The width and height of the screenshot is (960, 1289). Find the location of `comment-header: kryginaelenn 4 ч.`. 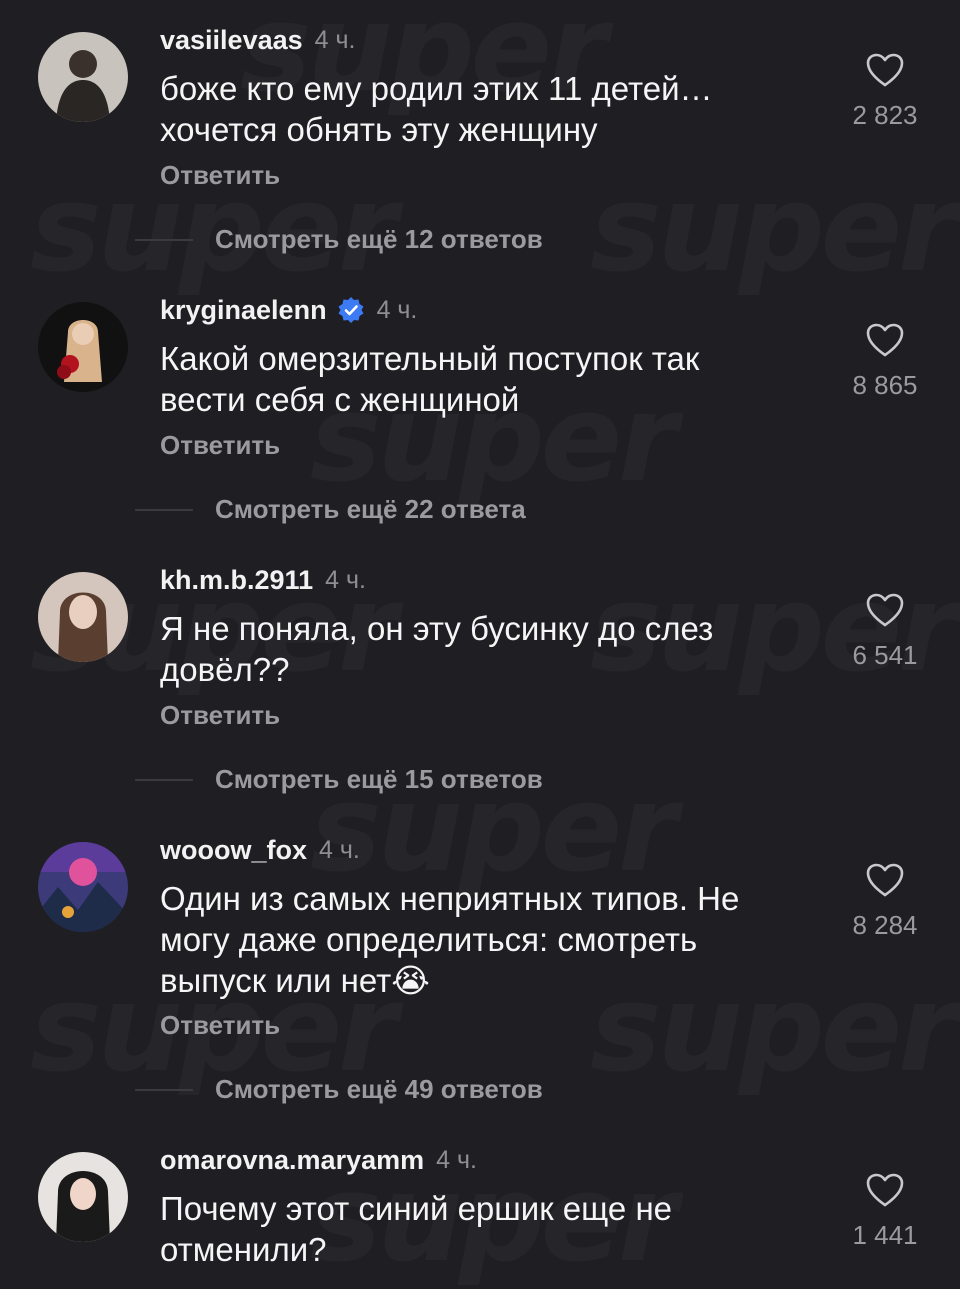

comment-header: kryginaelenn 4 ч. is located at coordinates (288, 310).